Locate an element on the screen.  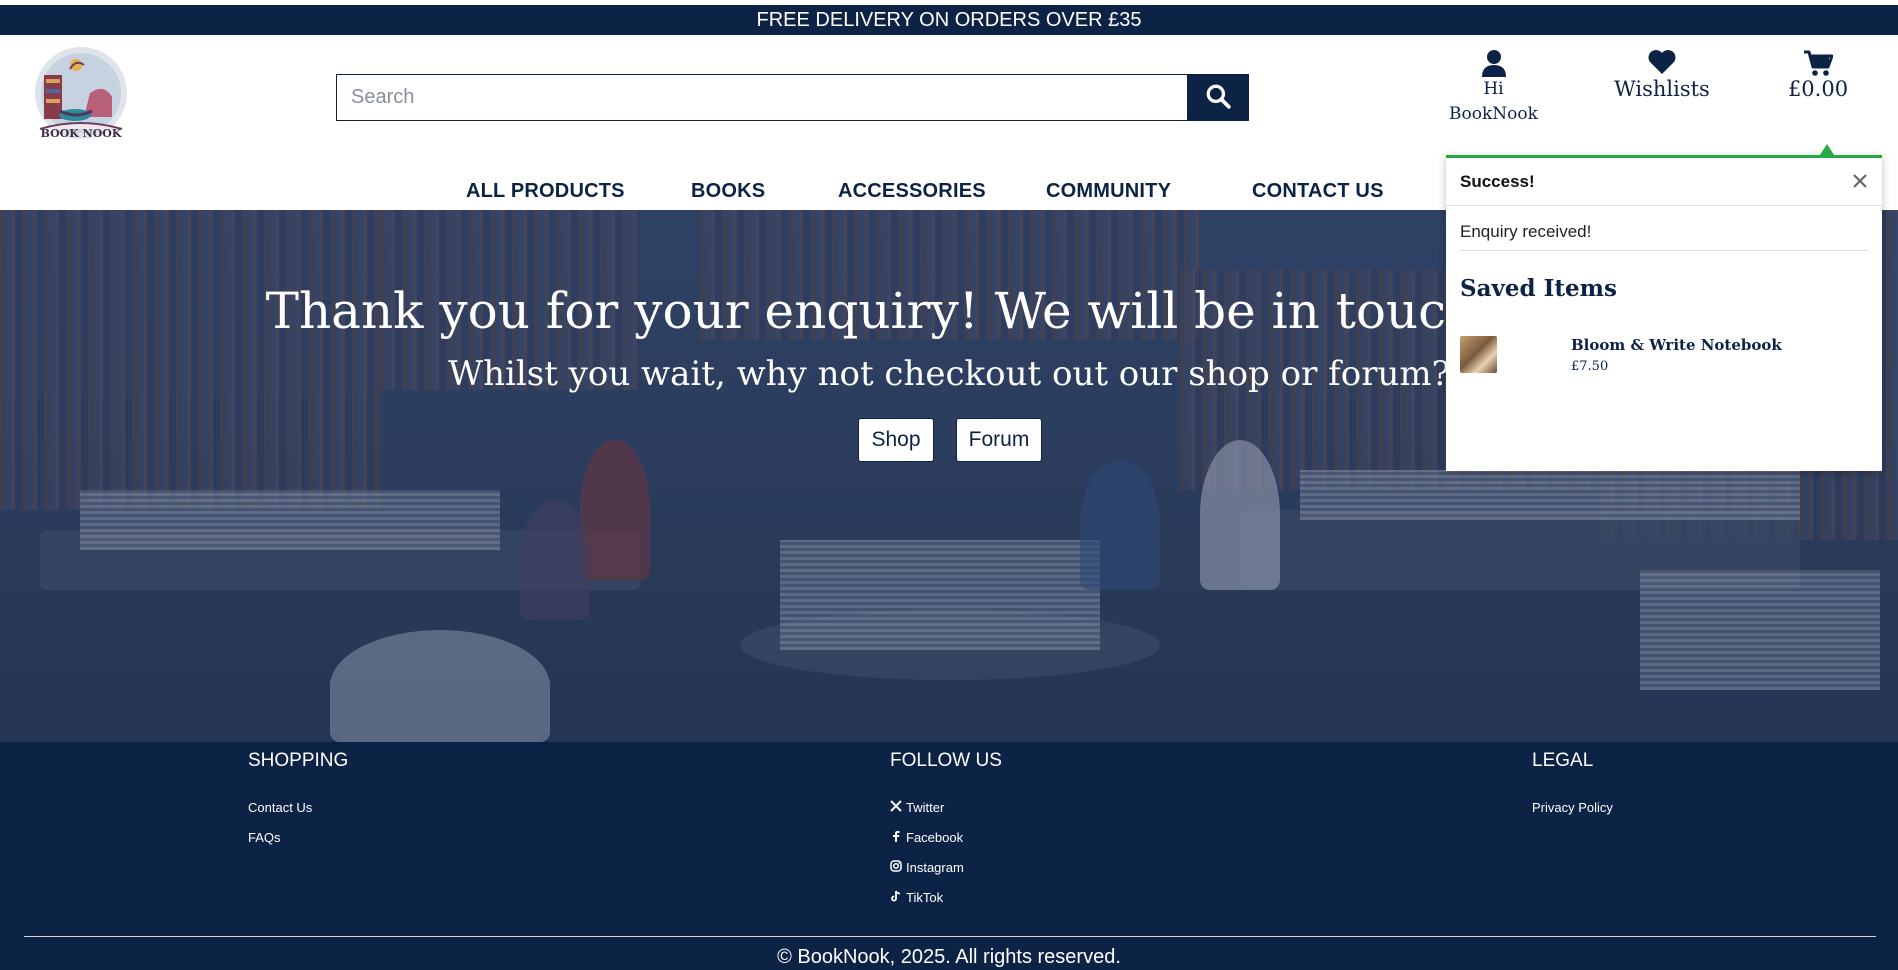
heart-icon is located at coordinates (1662, 63).